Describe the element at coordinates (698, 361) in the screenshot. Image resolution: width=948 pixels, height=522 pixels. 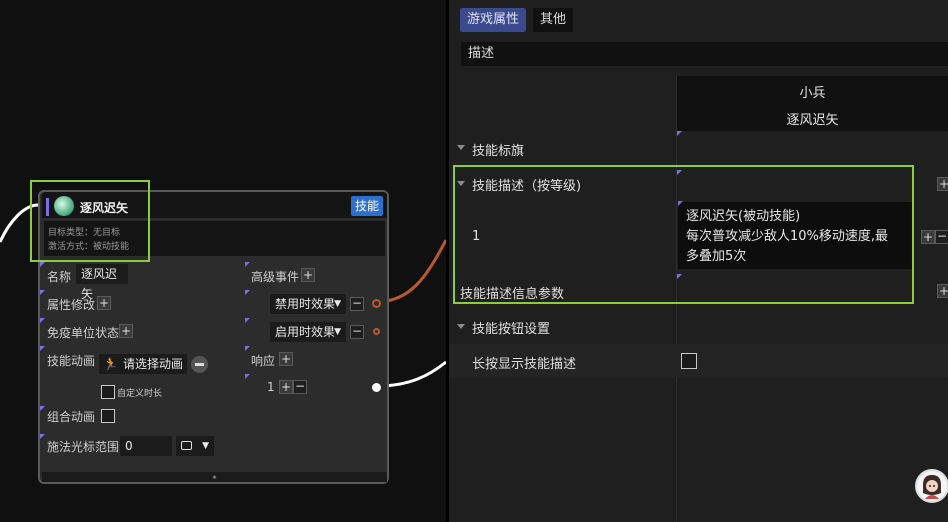
I see `row-long-press: 长按显示技能描述` at that location.